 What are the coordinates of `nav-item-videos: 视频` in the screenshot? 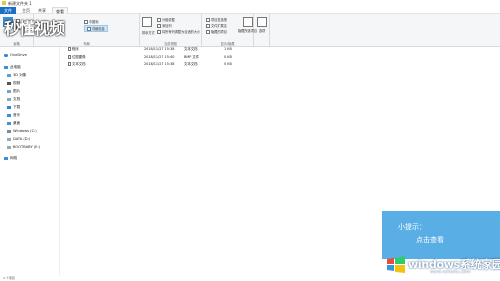 It's located at (13, 83).